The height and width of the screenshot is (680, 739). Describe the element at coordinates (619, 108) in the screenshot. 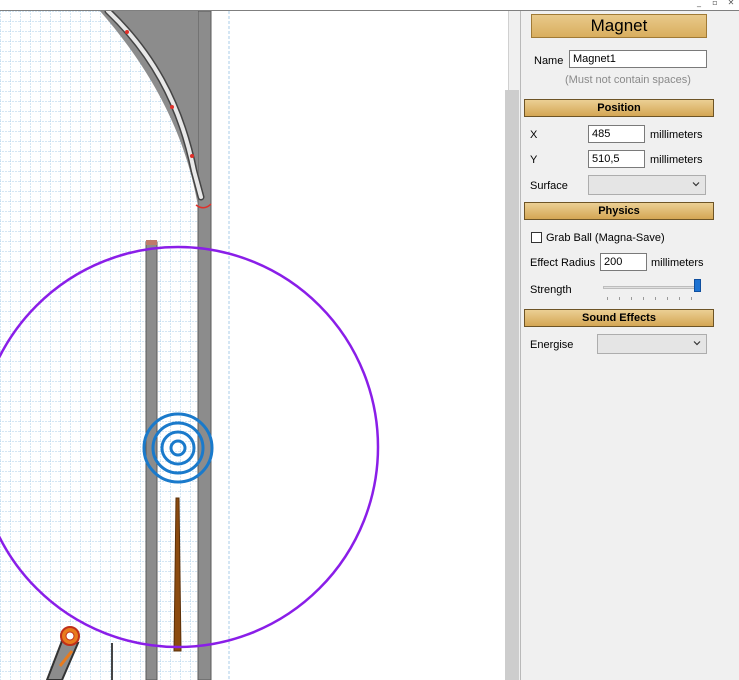

I see `position-section-header: Position` at that location.